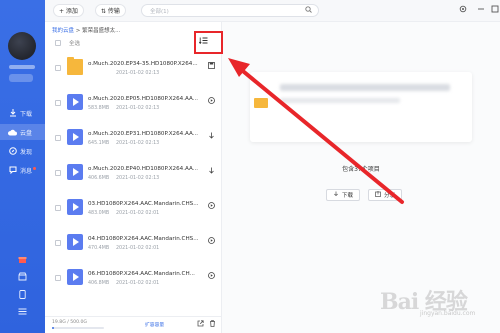  I want to click on file-meta: 483.0MB 2021-01-02 02:01, so click(123, 213).